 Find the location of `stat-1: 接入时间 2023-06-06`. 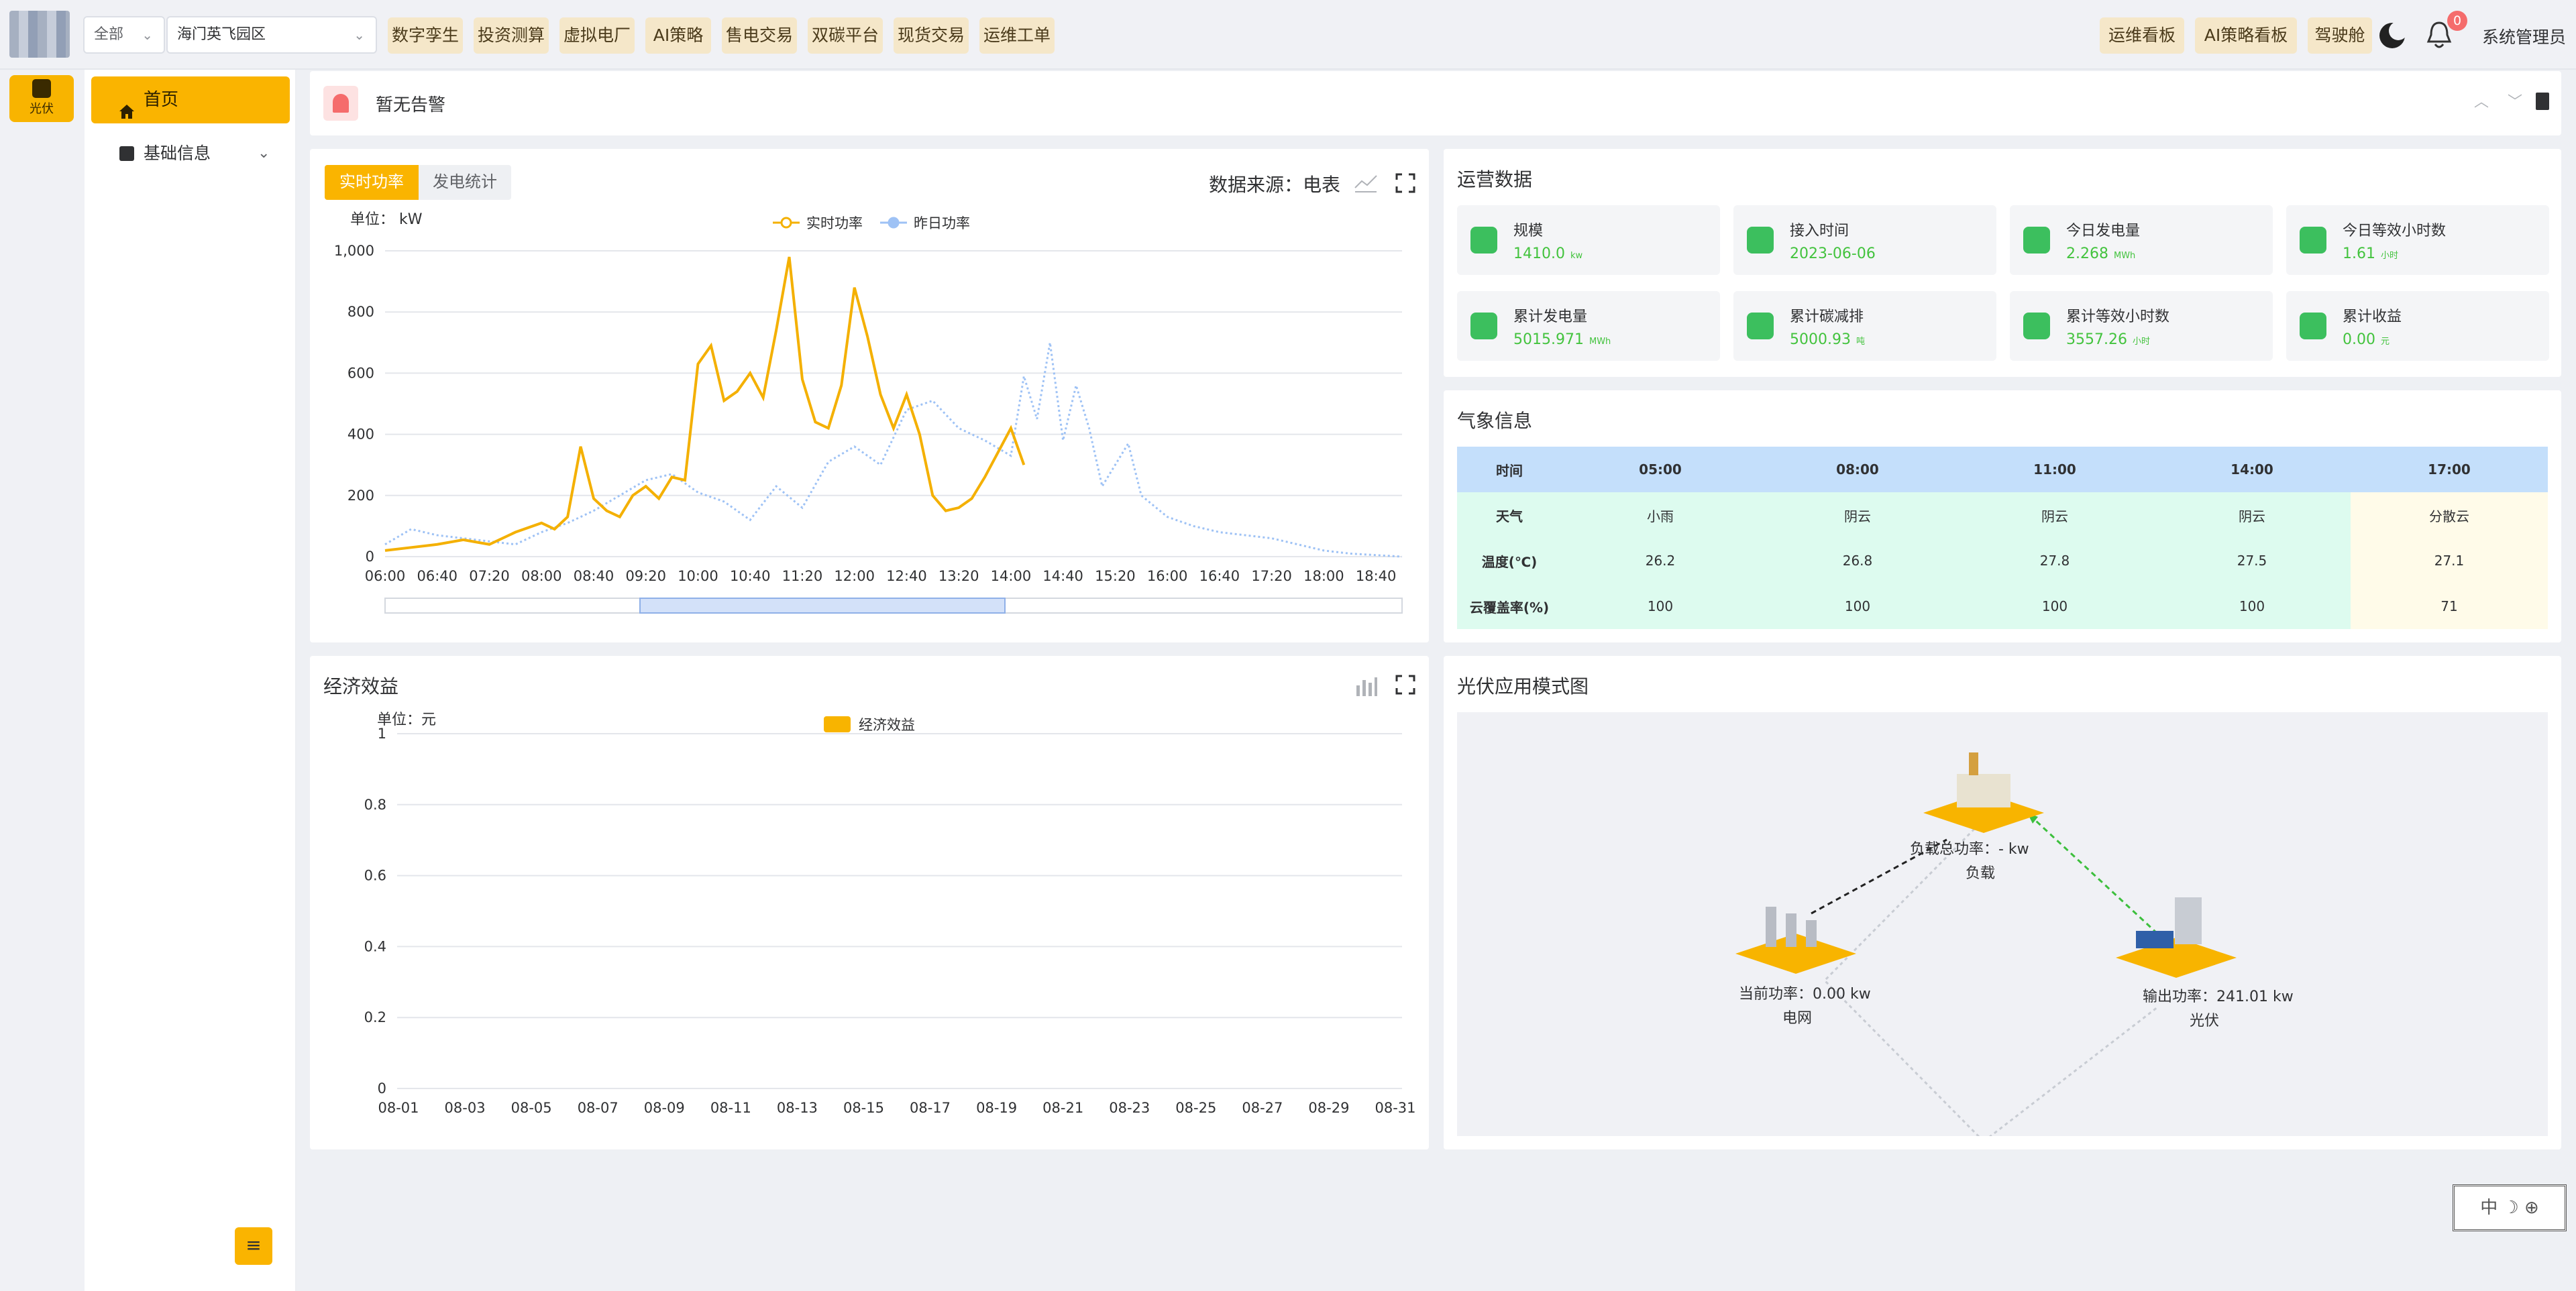

stat-1: 接入时间 2023-06-06 is located at coordinates (1864, 240).